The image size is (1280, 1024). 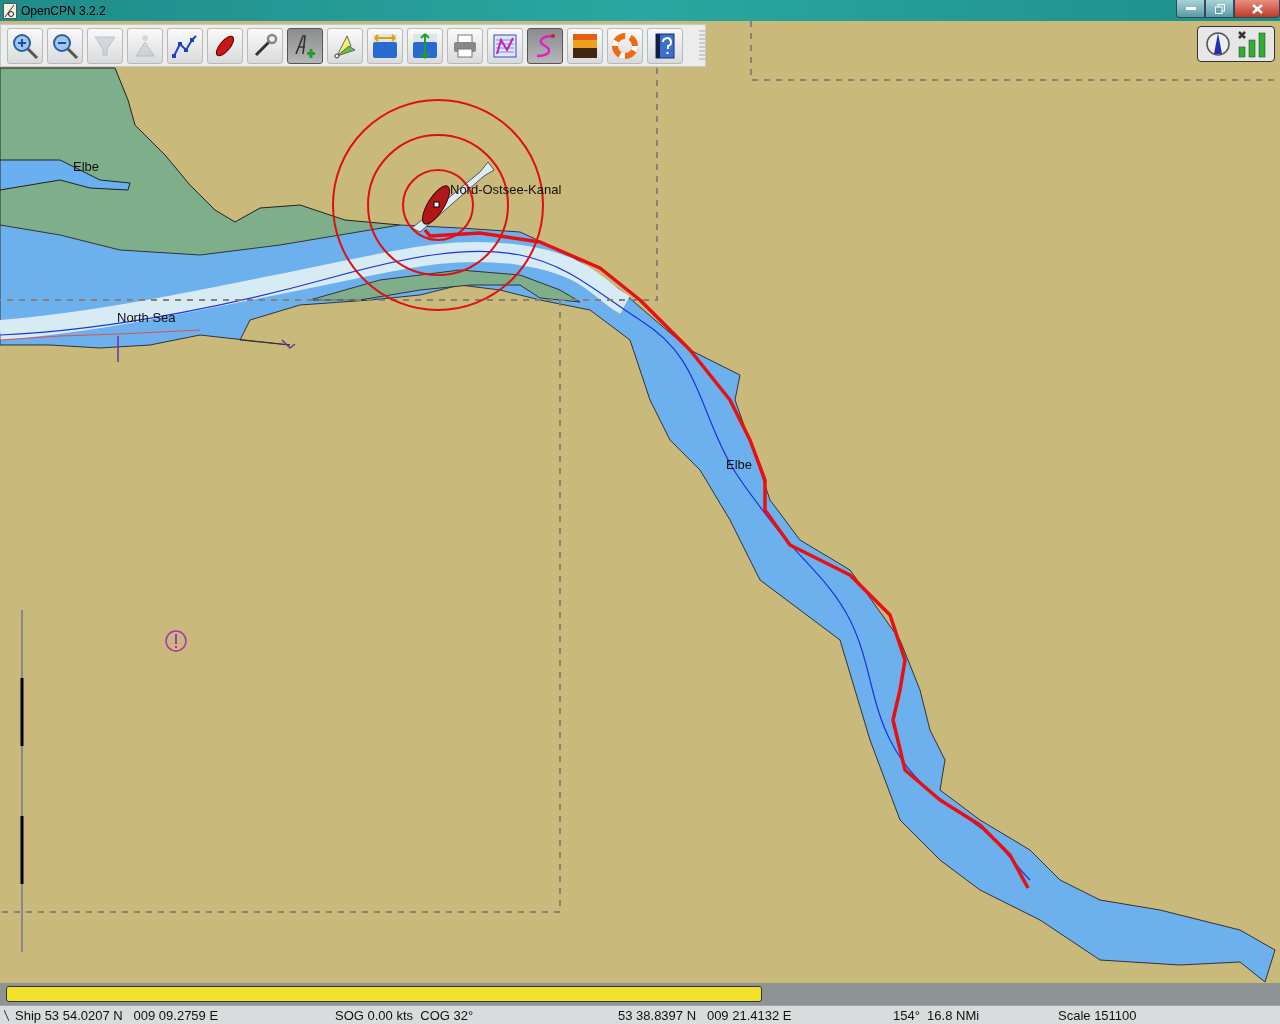 I want to click on lifebuoy-icon, so click(x=625, y=45).